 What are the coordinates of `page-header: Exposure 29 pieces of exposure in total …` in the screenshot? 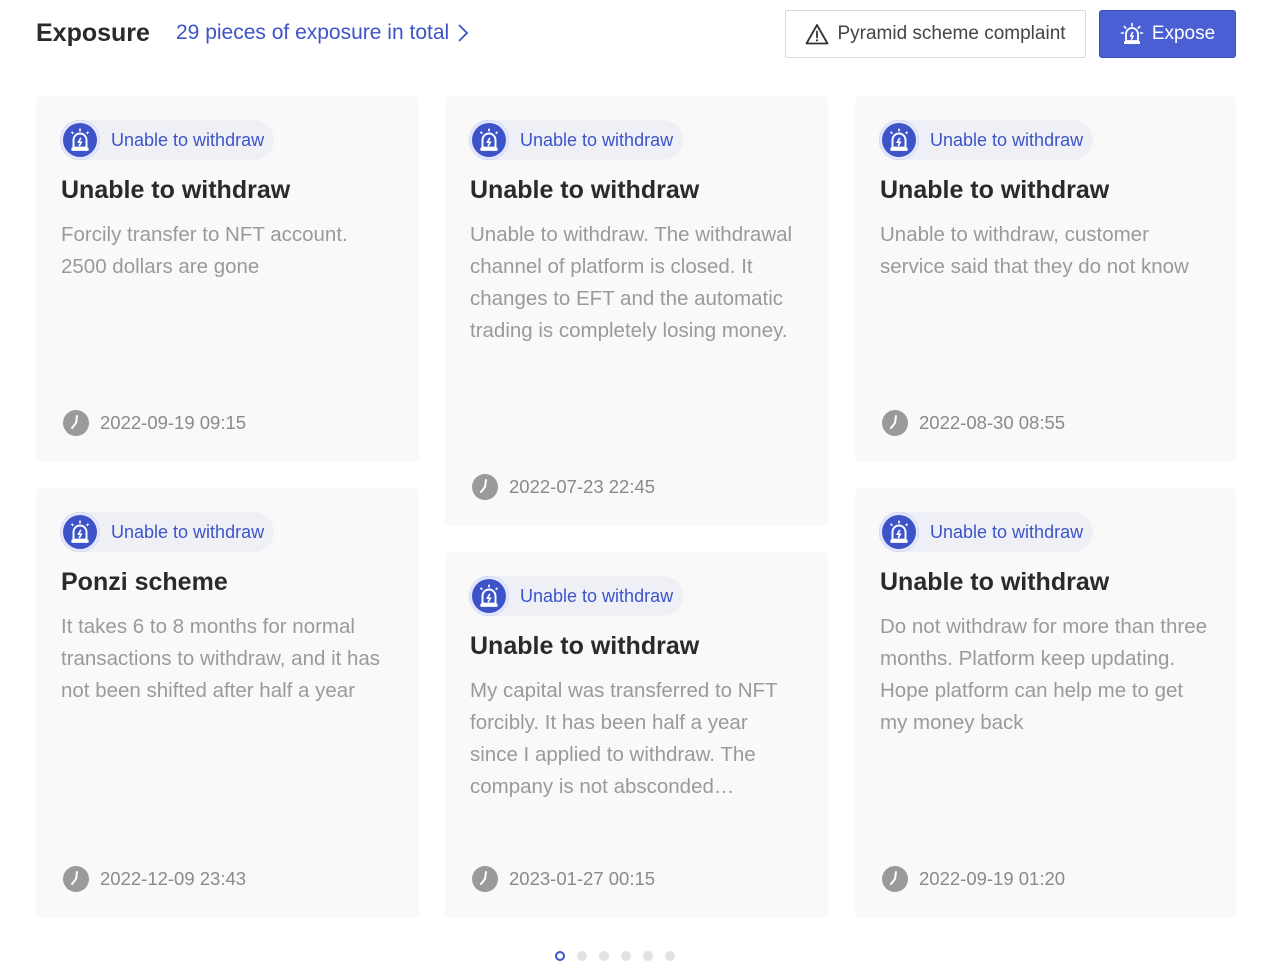 It's located at (634, 35).